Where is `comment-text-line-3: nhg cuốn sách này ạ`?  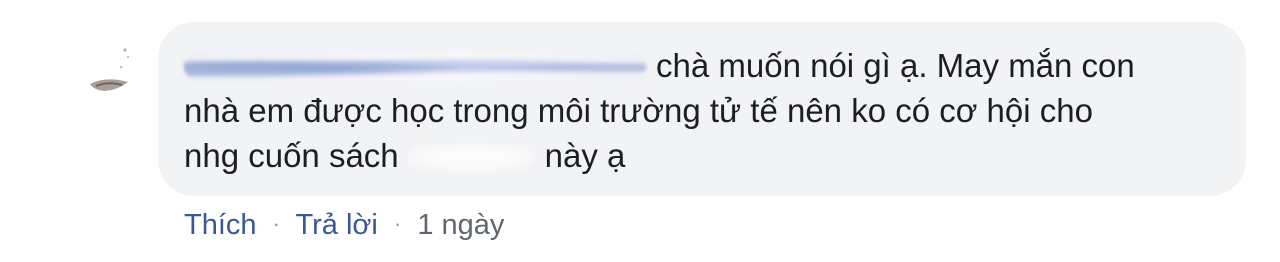 comment-text-line-3: nhg cuốn sách này ạ is located at coordinates (404, 156).